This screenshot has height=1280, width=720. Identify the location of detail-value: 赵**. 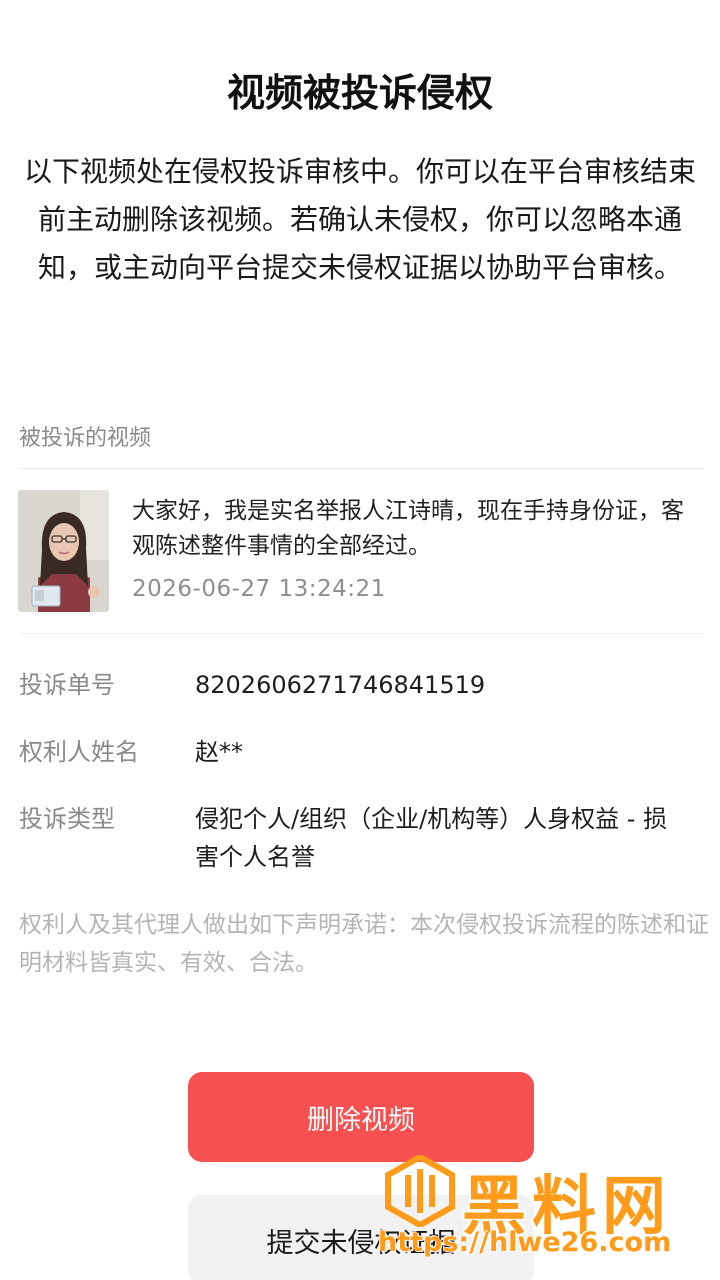
(219, 752).